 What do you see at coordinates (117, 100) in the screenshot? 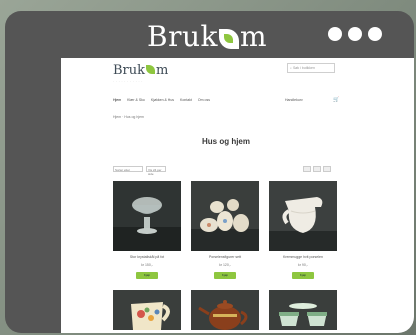
I see `nav-item-home: Hjem` at bounding box center [117, 100].